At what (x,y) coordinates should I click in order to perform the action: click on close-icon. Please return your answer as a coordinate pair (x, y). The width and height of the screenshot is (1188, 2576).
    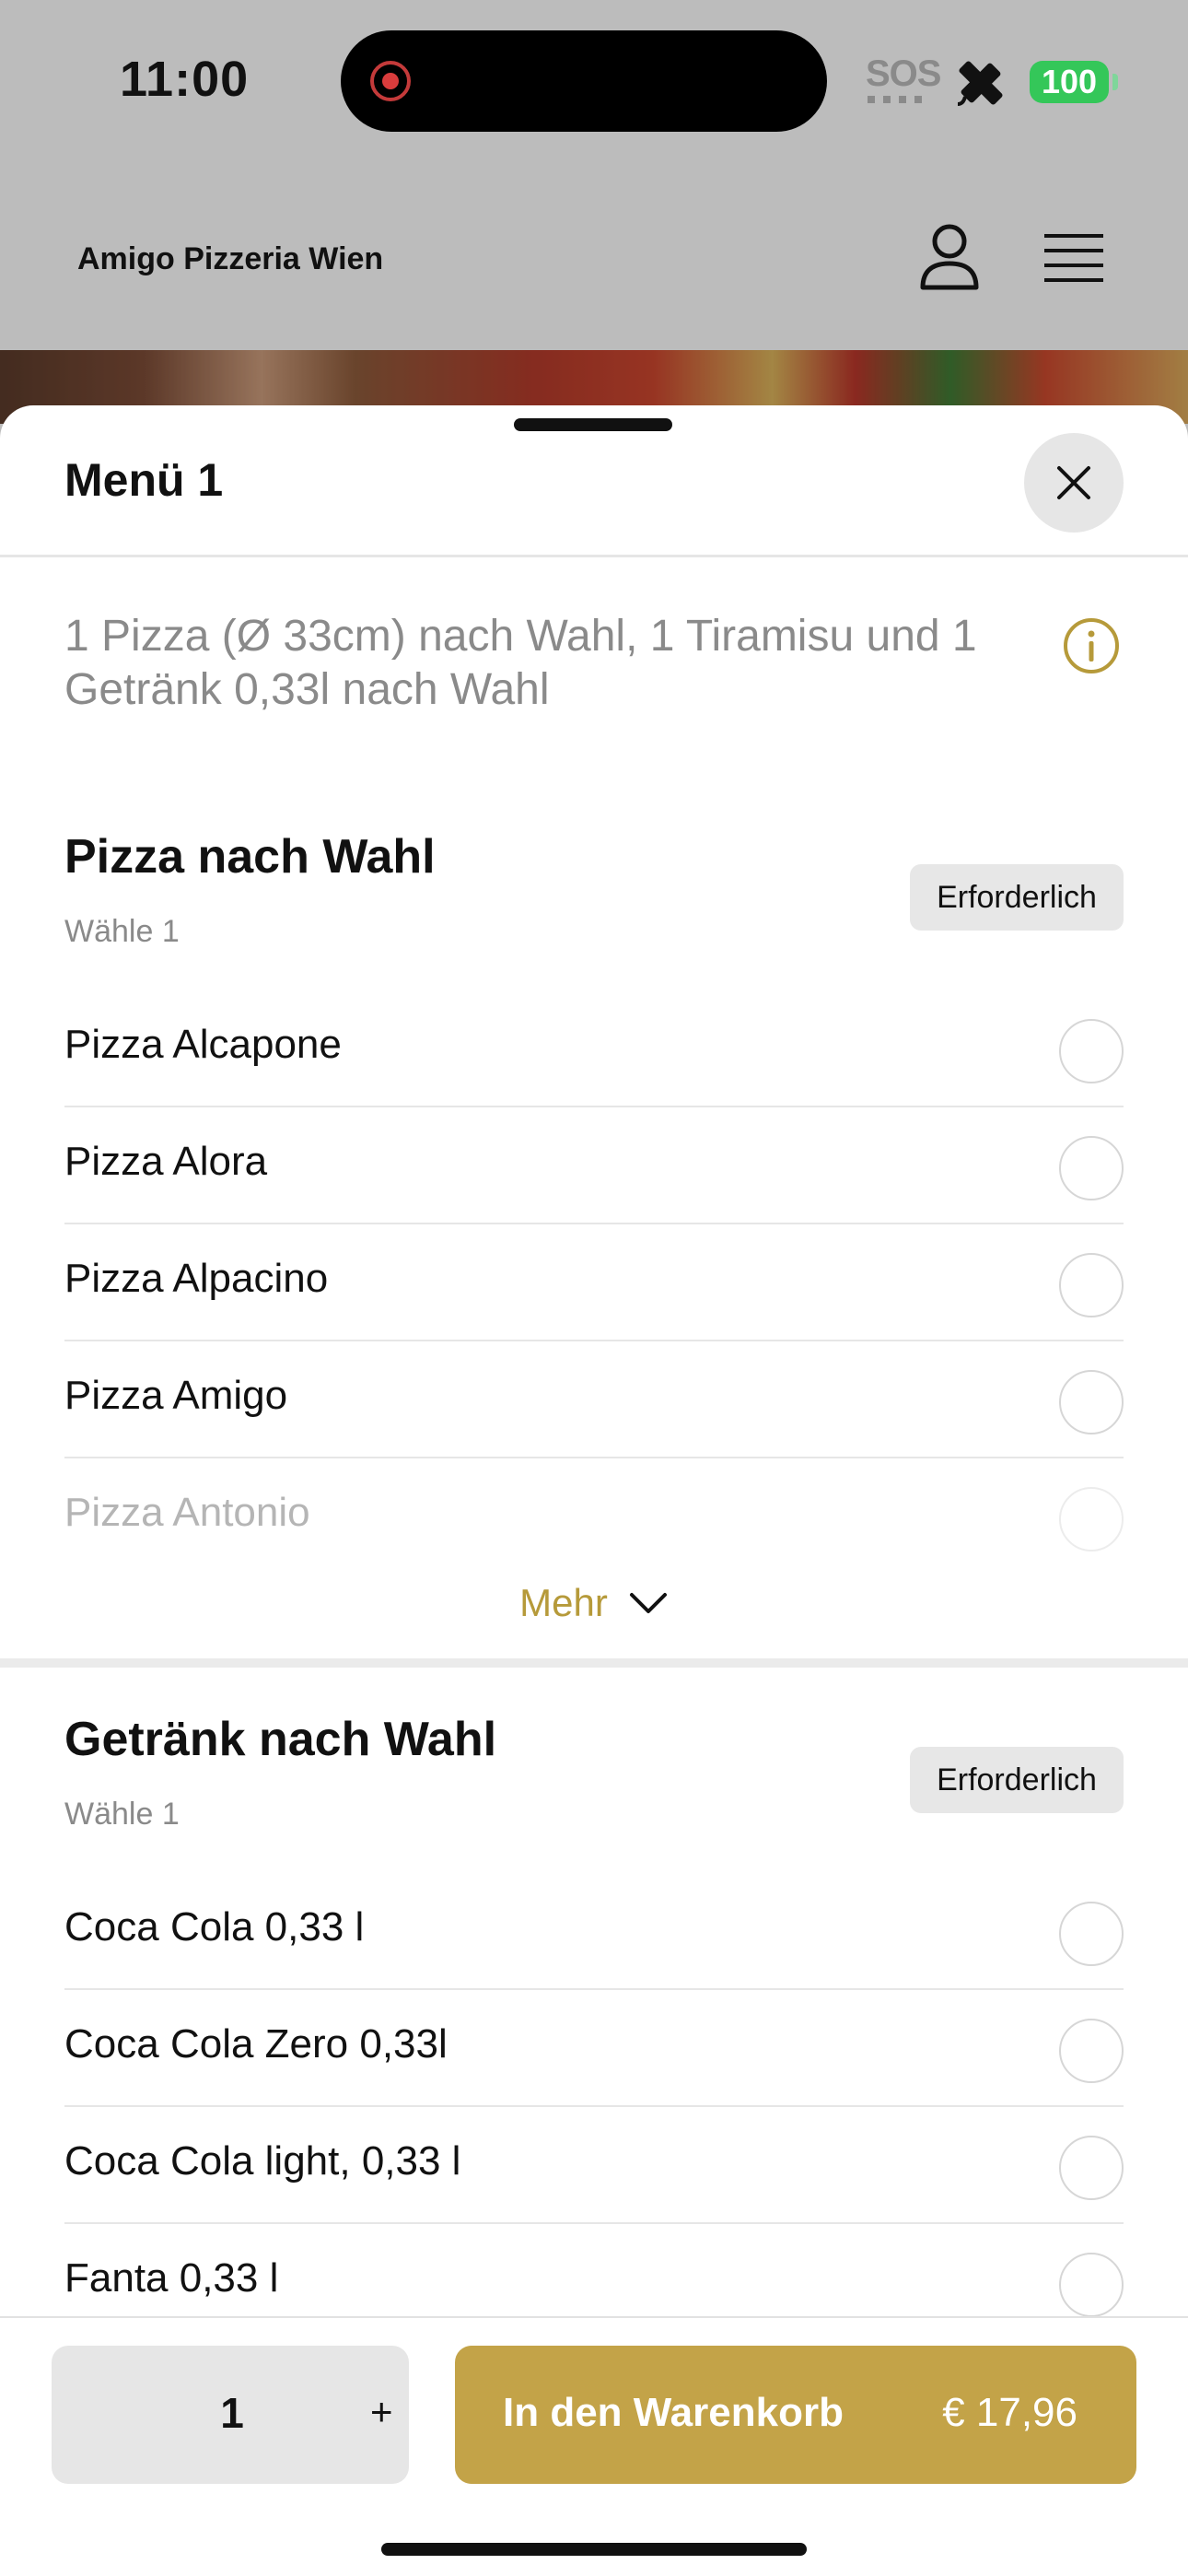
    Looking at the image, I should click on (1073, 482).